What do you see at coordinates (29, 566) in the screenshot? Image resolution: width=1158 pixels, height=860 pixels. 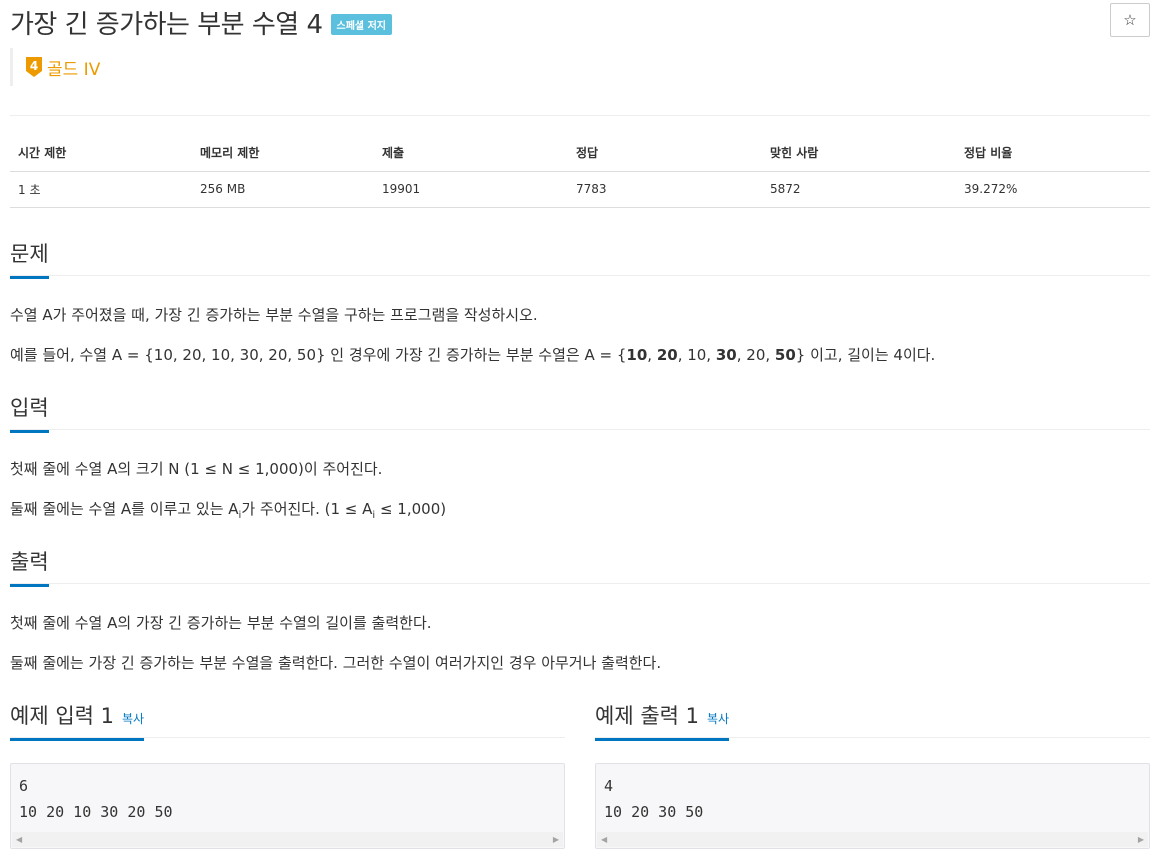 I see `output-heading: 출력` at bounding box center [29, 566].